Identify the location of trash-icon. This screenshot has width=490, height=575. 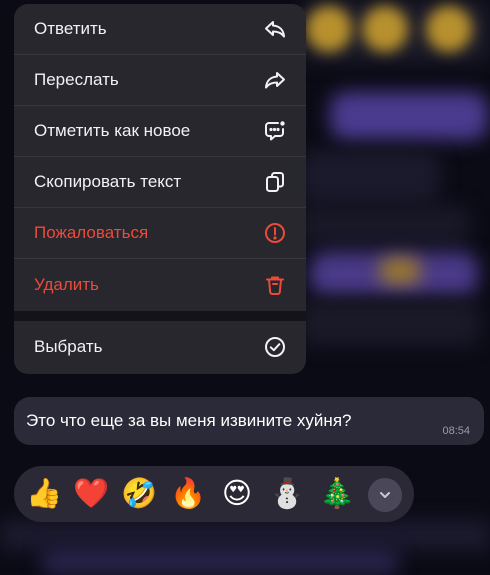
(275, 285).